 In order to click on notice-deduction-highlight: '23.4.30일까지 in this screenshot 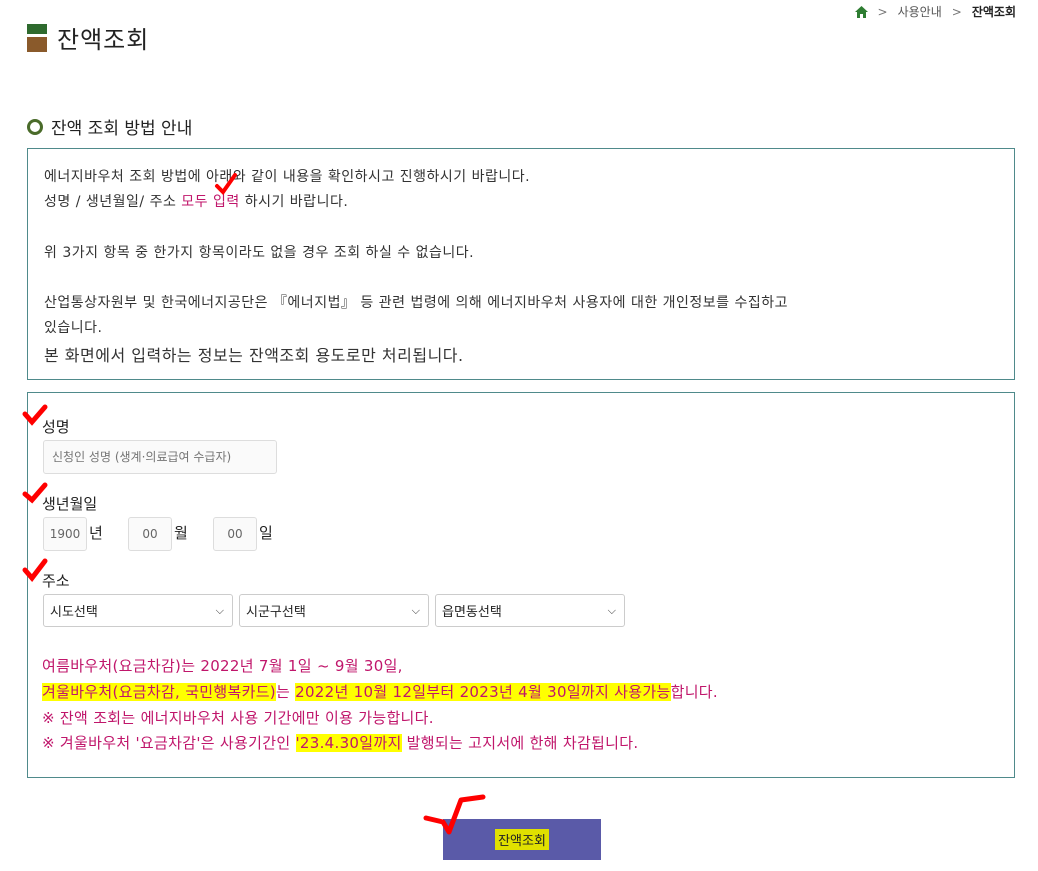, I will do `click(348, 743)`.